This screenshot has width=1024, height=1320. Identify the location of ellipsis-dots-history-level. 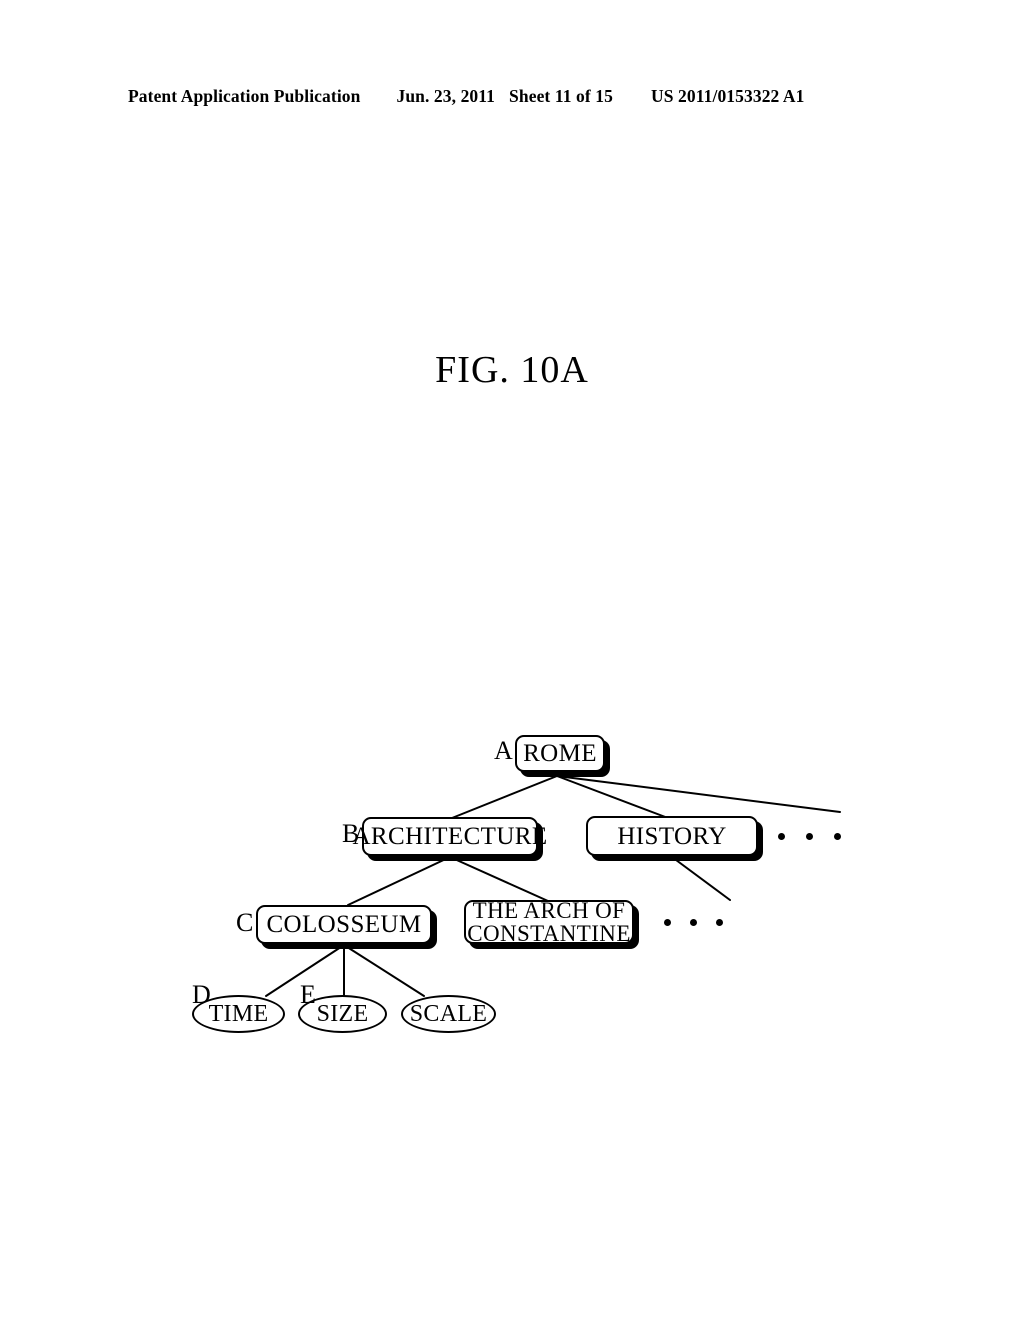
(693, 922).